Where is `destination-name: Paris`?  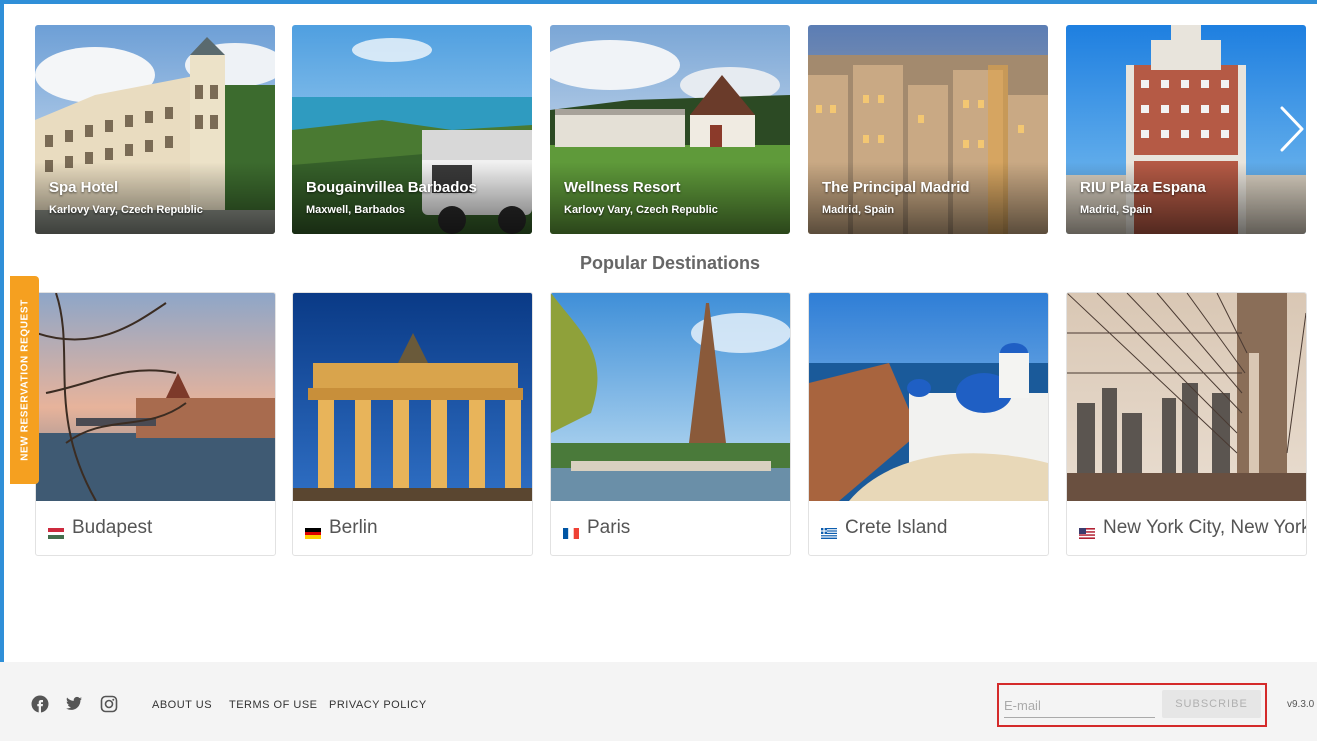 destination-name: Paris is located at coordinates (609, 527).